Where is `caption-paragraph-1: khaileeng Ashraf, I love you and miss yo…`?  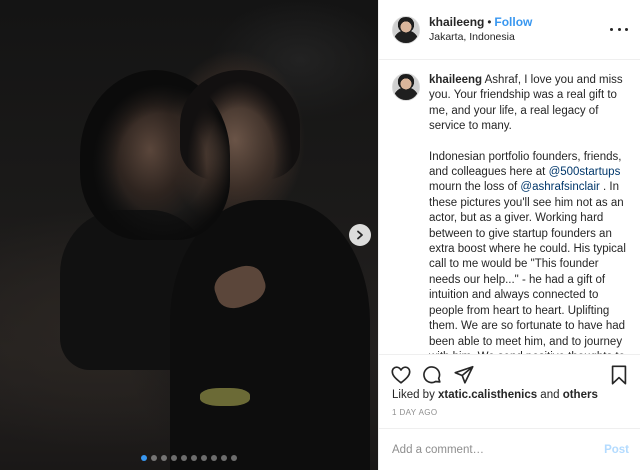 caption-paragraph-1: khaileeng Ashraf, I love you and miss yo… is located at coordinates (529, 104).